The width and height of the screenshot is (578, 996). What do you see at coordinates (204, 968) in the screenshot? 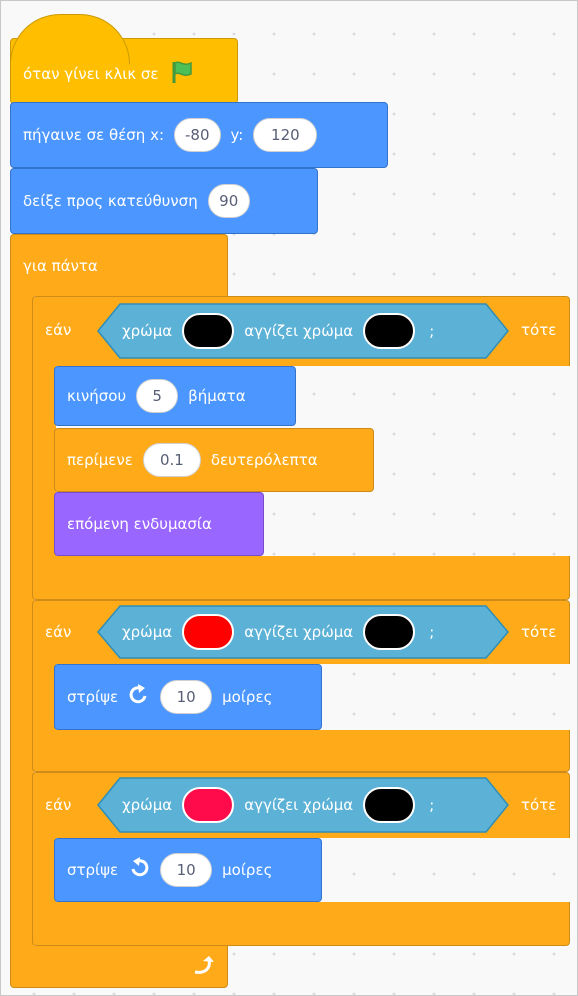
I see `loop-arrow-icon` at bounding box center [204, 968].